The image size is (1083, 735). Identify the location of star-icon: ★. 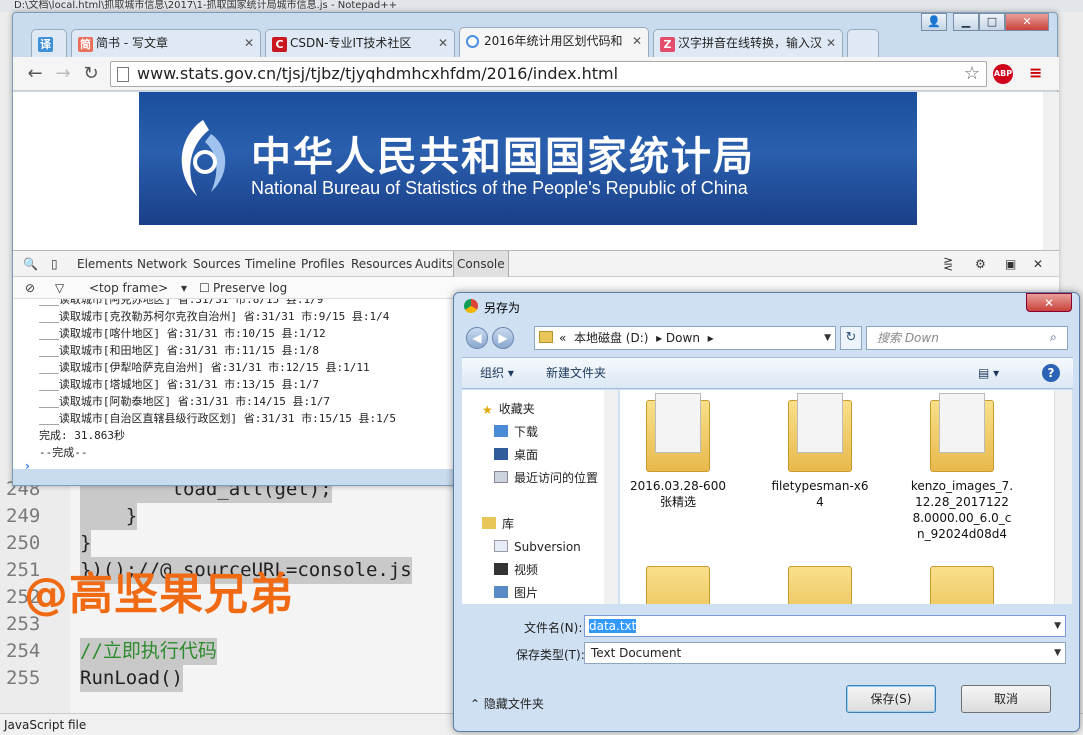
(487, 410).